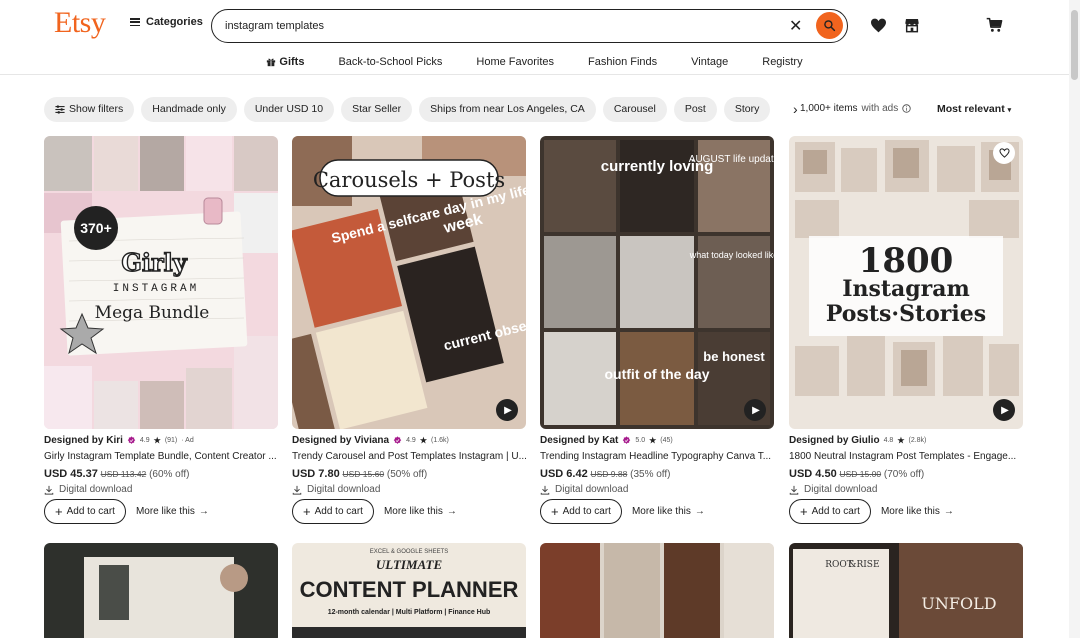  What do you see at coordinates (152, 313) in the screenshot?
I see `svg-text: Mega Bundle` at bounding box center [152, 313].